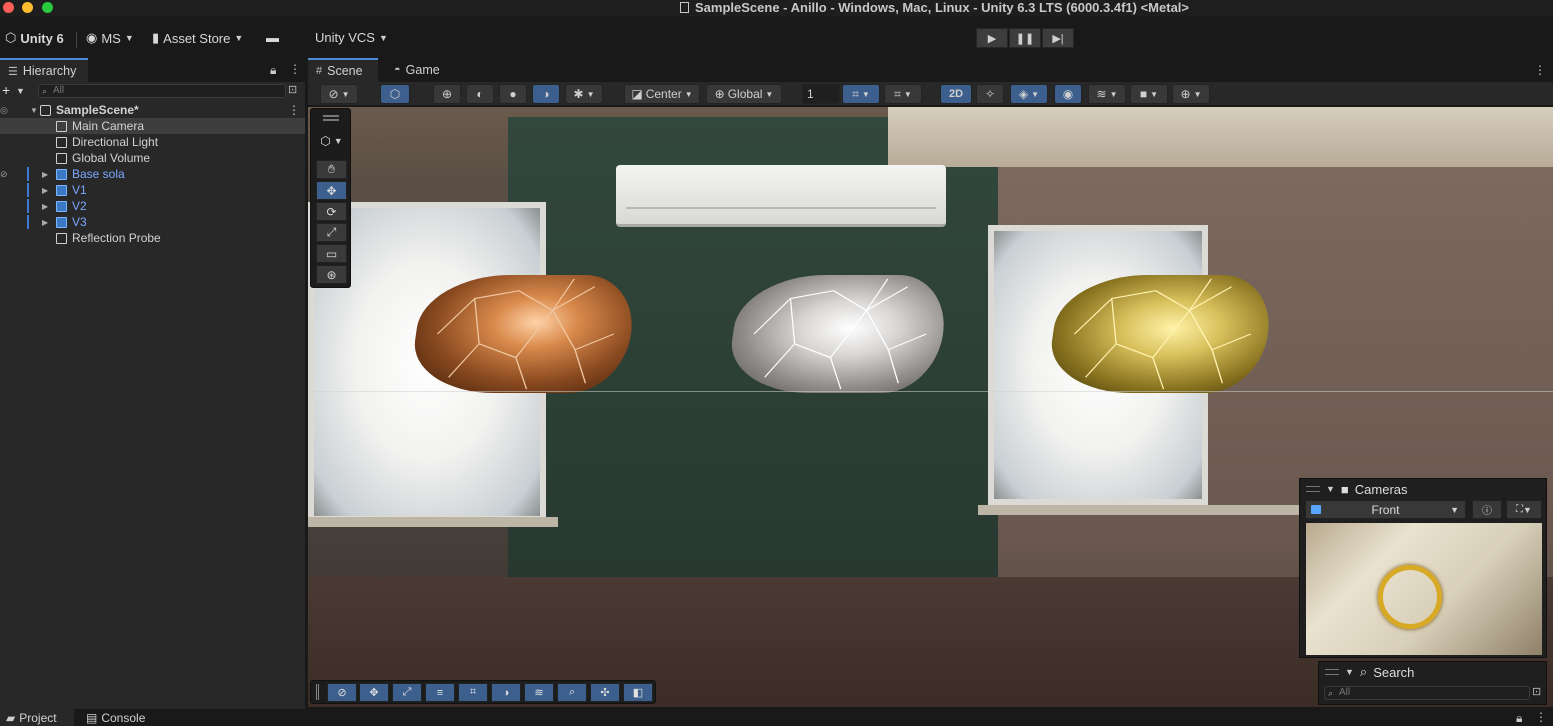 This screenshot has height=726, width=1553. I want to click on package-manager-button: ▬, so click(272, 37).